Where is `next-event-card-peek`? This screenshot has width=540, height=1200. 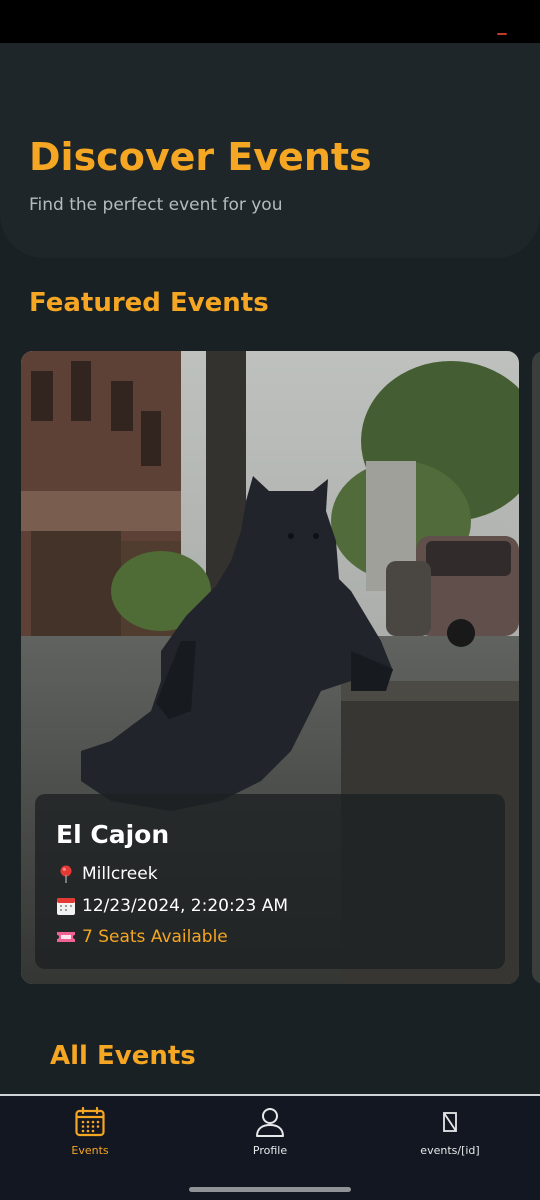
next-event-card-peek is located at coordinates (536, 667).